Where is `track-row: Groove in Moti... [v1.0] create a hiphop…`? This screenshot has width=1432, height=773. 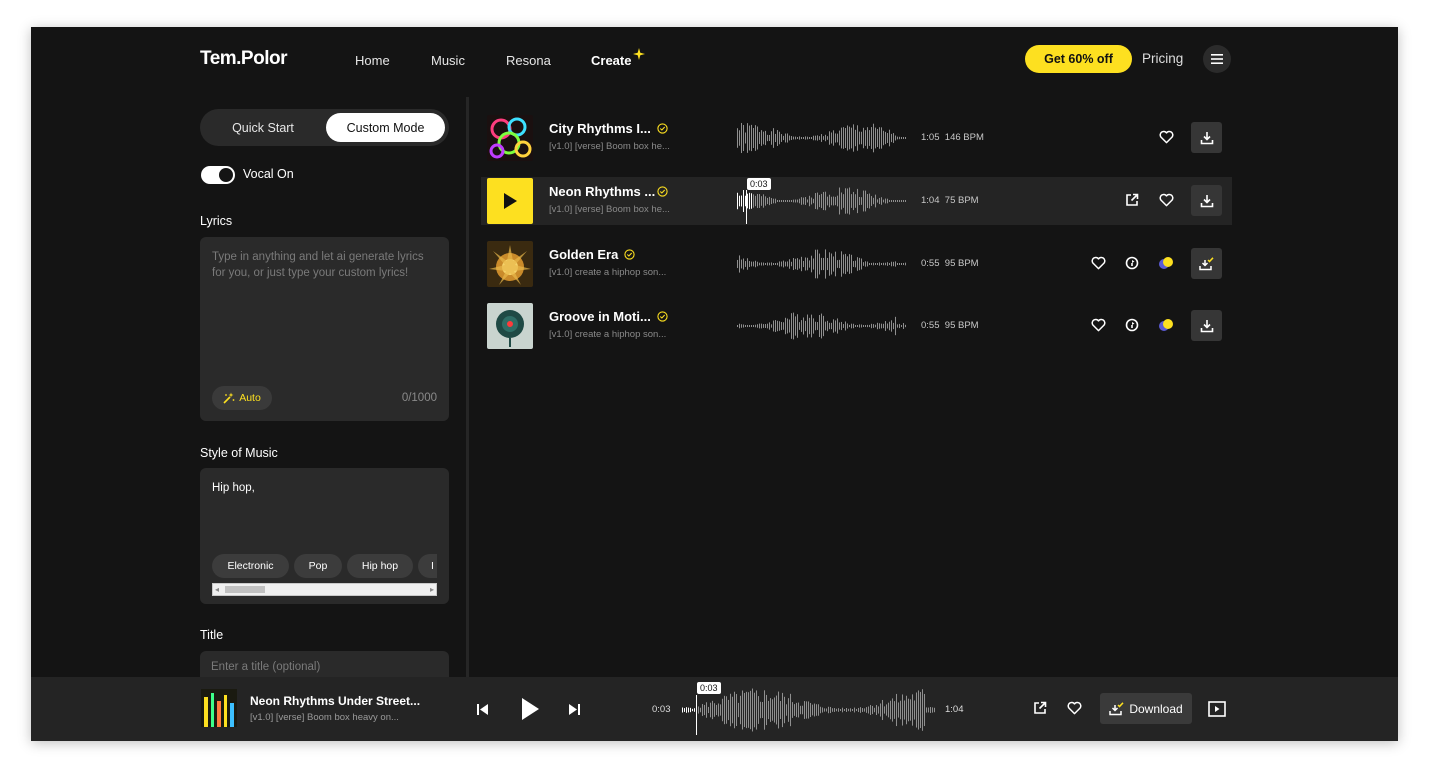 track-row: Groove in Moti... [v1.0] create a hiphop… is located at coordinates (856, 326).